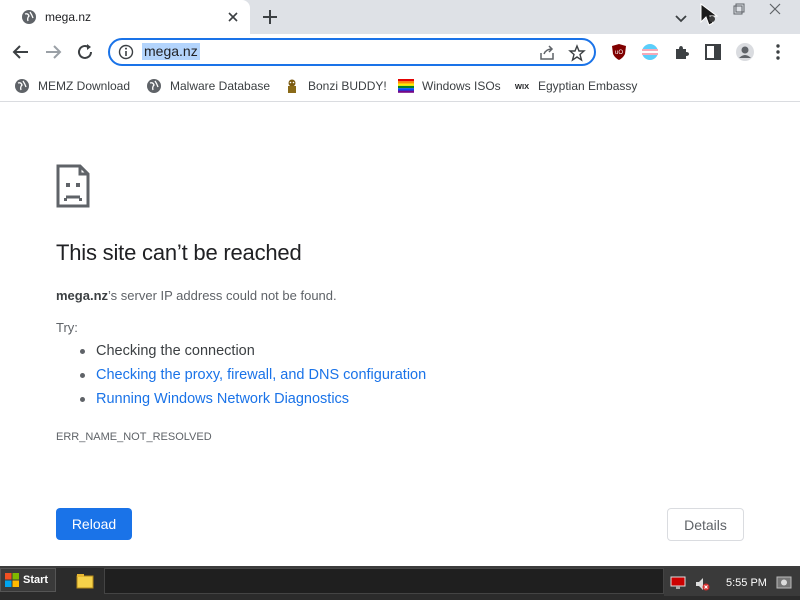 This screenshot has width=800, height=600. I want to click on suggestion-check-connection: Checking the connection, so click(252, 352).